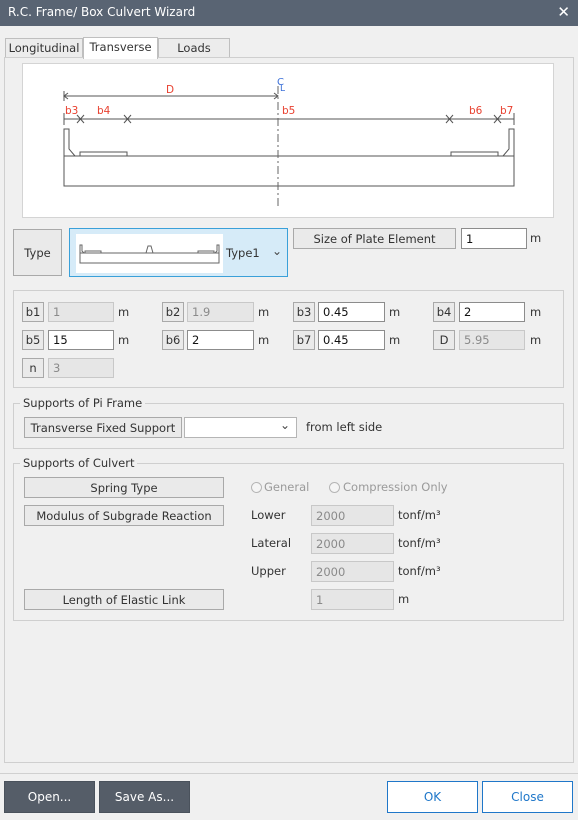  Describe the element at coordinates (351, 312) in the screenshot. I see `param-b3-input: 0.45` at that location.